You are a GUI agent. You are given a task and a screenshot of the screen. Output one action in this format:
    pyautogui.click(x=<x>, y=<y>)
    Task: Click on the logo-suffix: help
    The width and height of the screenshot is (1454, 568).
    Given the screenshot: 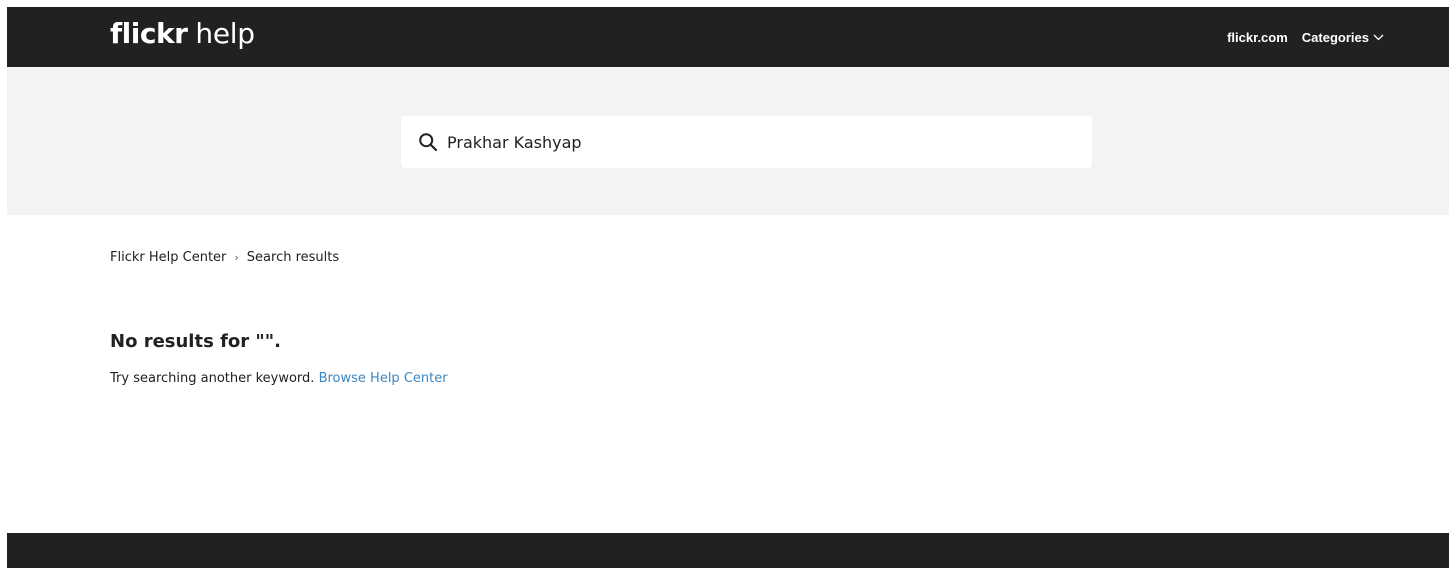 What is the action you would take?
    pyautogui.click(x=225, y=33)
    